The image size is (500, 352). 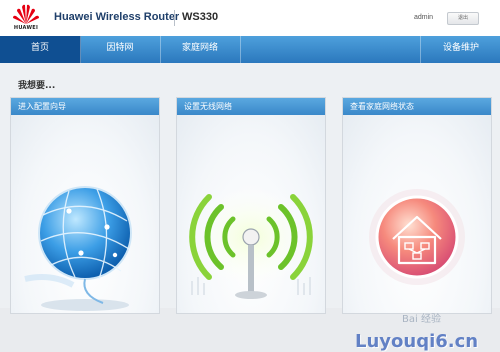 What do you see at coordinates (251, 106) in the screenshot?
I see `card-title: 设置无线网络` at bounding box center [251, 106].